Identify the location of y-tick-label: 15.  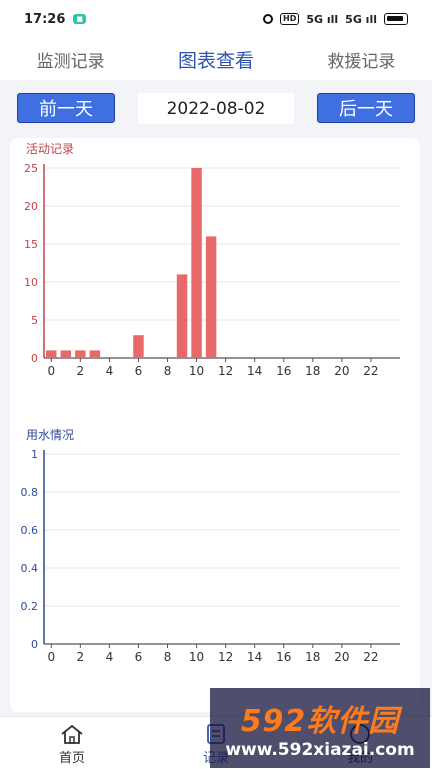
(31, 244).